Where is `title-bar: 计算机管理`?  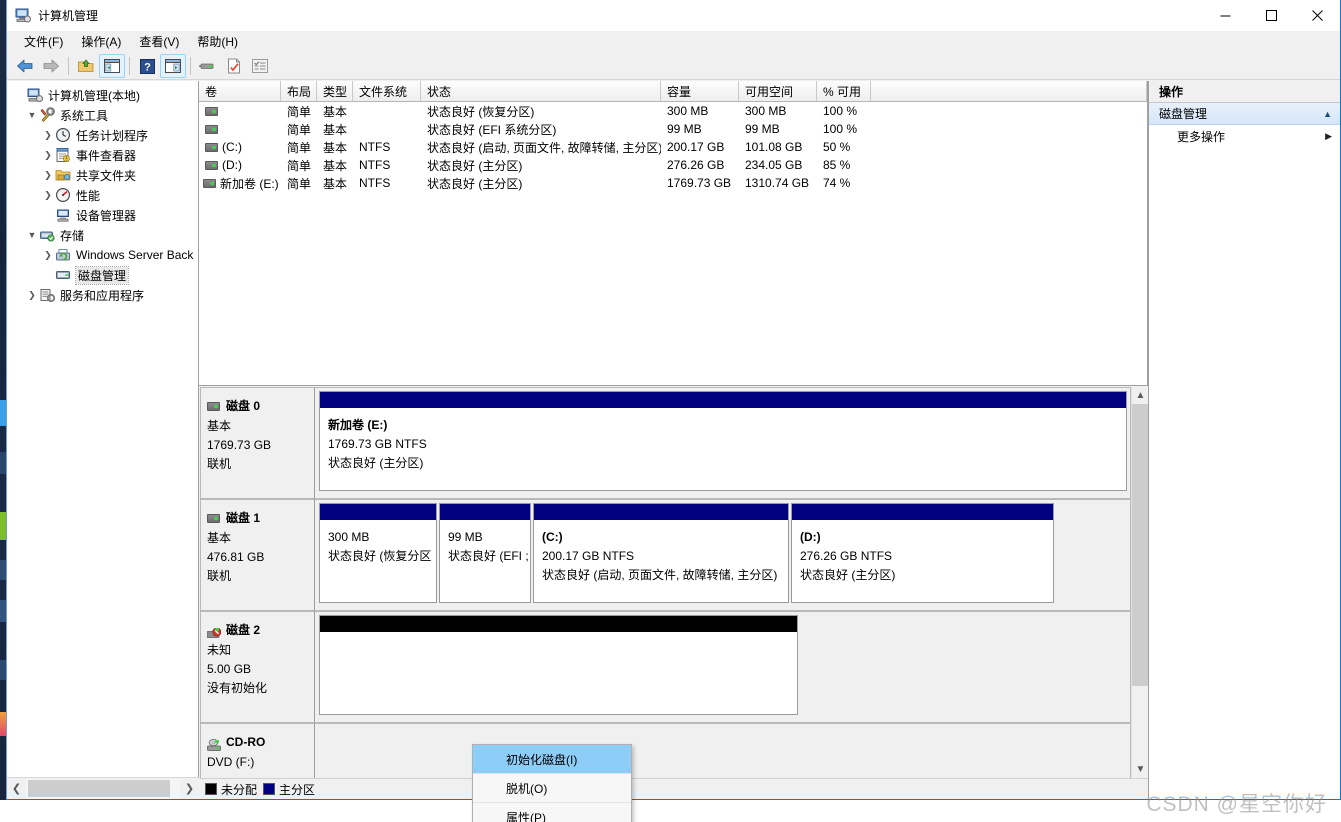 title-bar: 计算机管理 is located at coordinates (673, 15).